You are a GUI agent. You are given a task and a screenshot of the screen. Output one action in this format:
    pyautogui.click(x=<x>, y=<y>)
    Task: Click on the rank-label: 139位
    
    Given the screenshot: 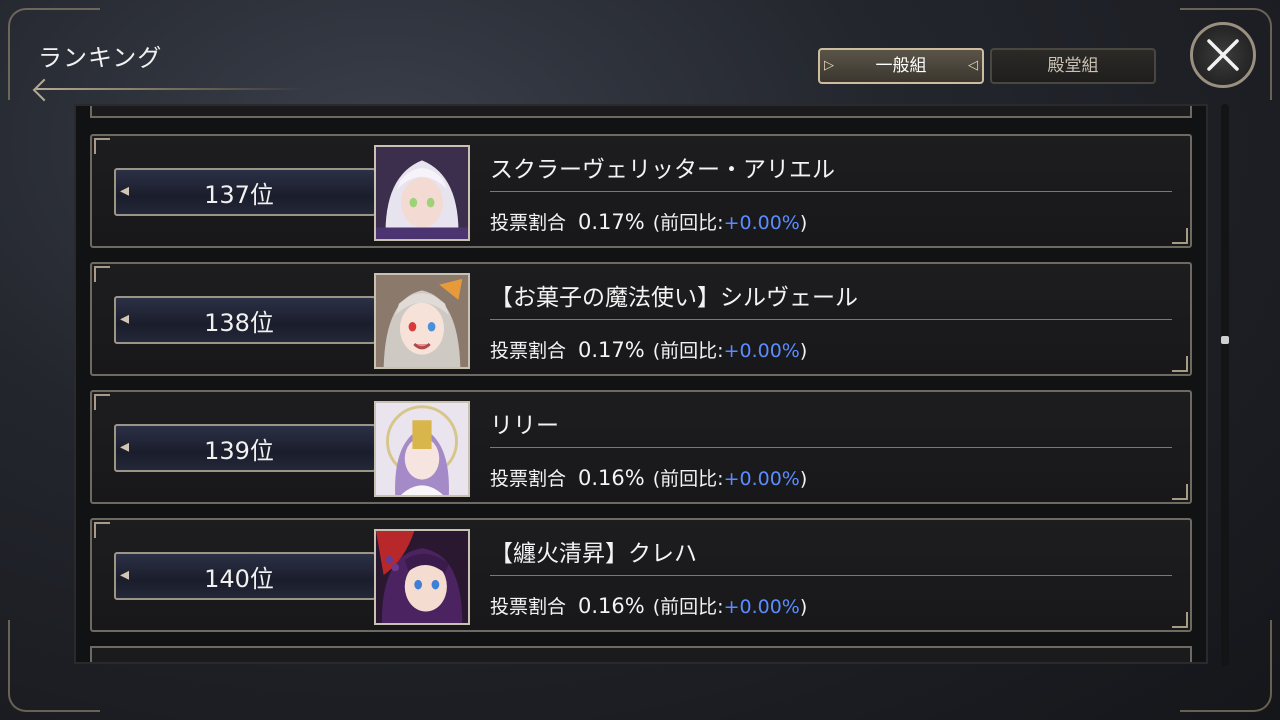 What is the action you would take?
    pyautogui.click(x=239, y=450)
    